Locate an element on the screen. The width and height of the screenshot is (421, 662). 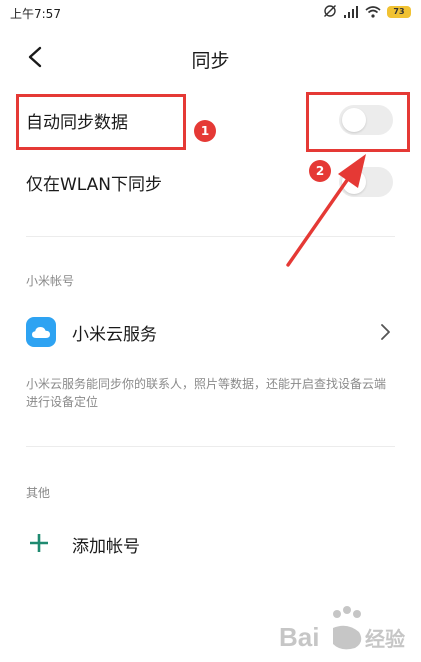
status-icons: 73 is located at coordinates (367, 12).